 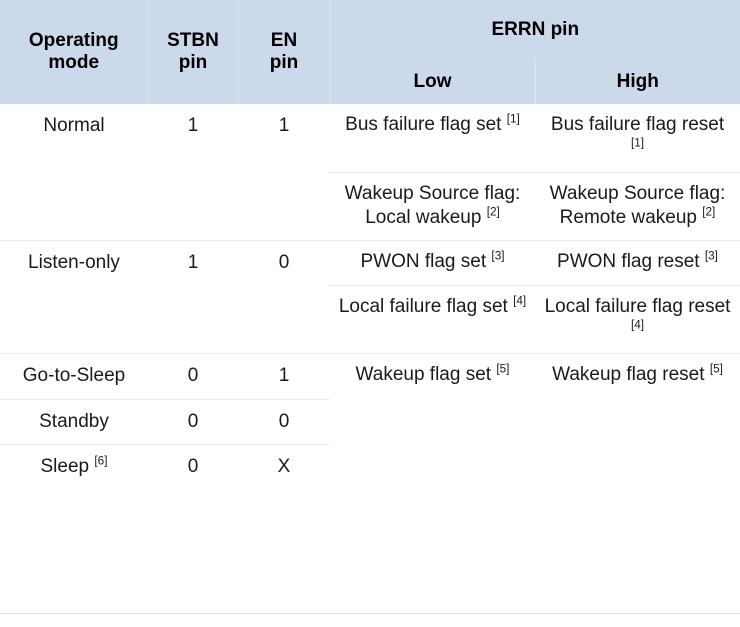 What do you see at coordinates (637, 306) in the screenshot?
I see `value-errn-high: Local failure flag reset` at bounding box center [637, 306].